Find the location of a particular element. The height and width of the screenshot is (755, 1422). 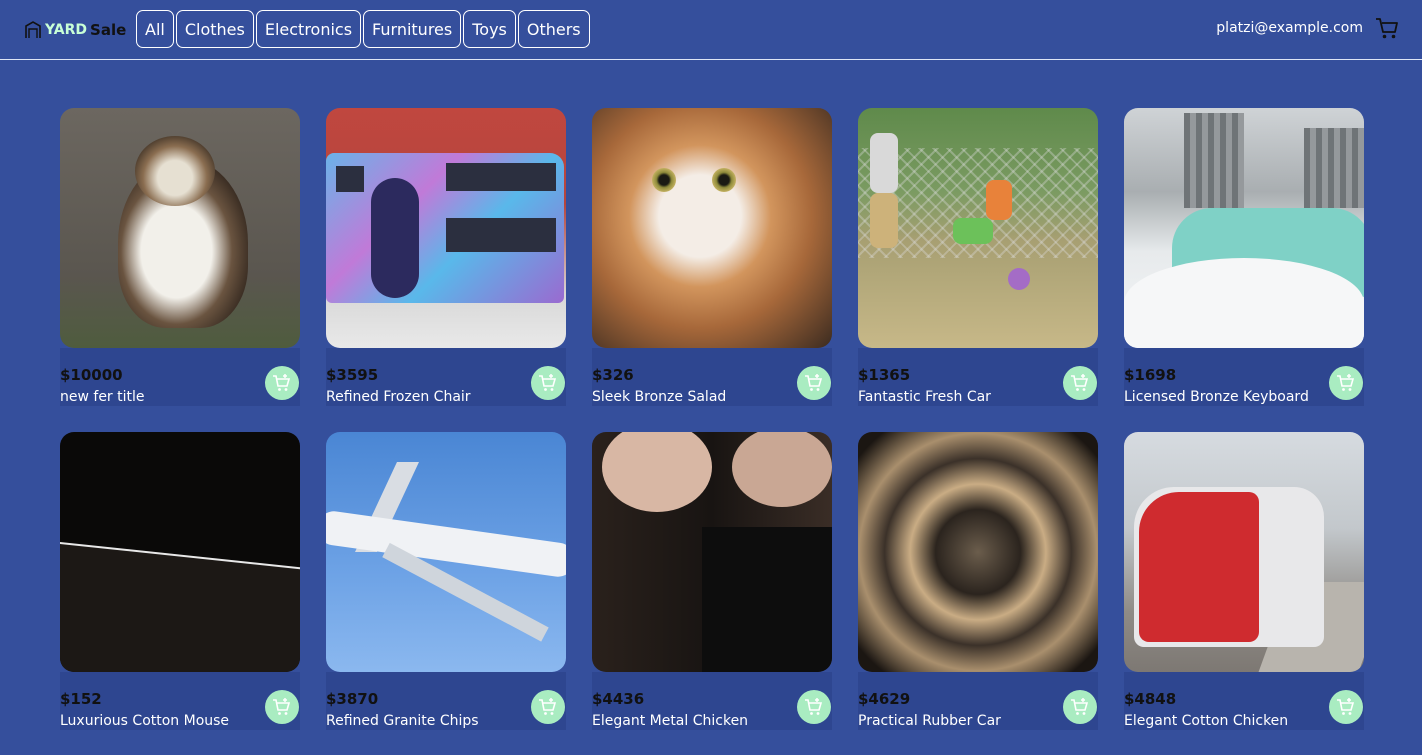

product-title: Licensed Bronze Keyboard is located at coordinates (1216, 397).